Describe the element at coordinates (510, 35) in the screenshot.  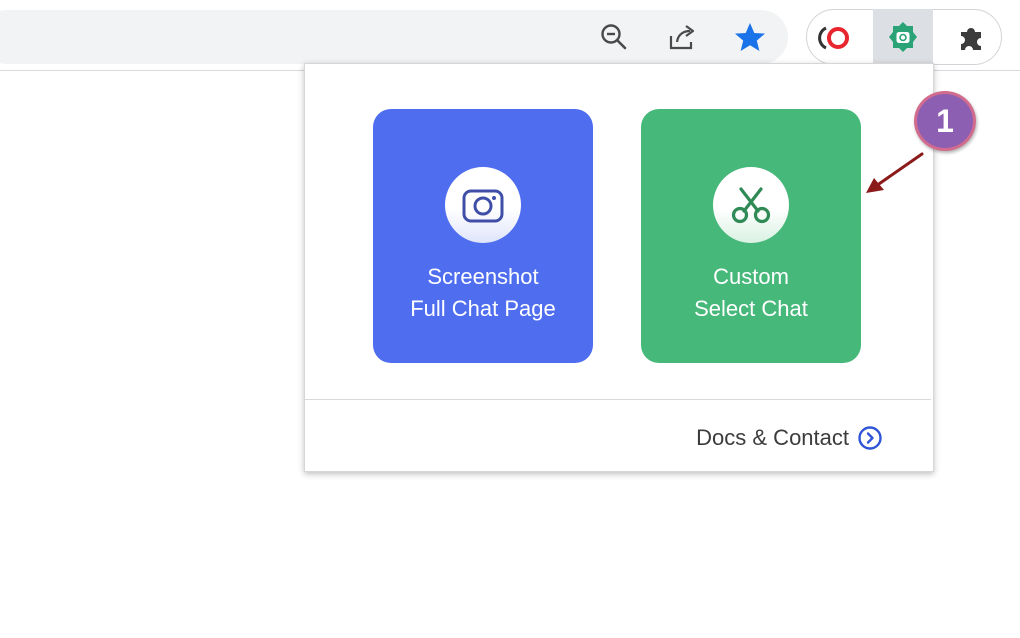
I see `browser-toolbar` at that location.